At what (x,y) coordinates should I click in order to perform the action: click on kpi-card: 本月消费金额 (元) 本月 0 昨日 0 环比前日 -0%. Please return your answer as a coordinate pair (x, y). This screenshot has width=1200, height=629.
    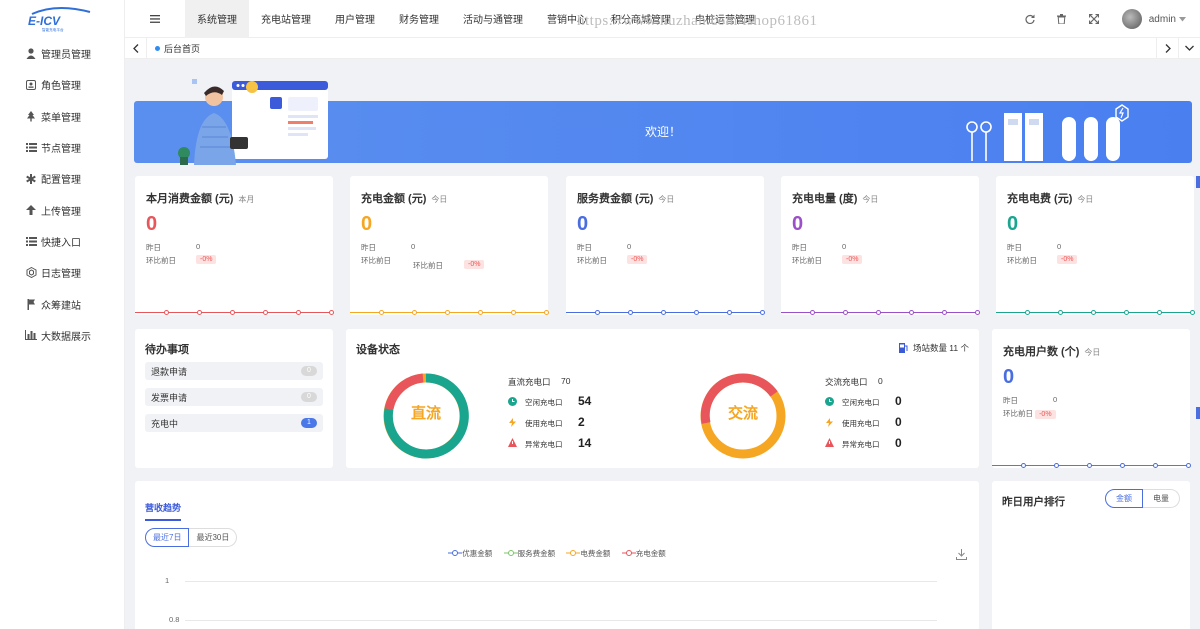
    Looking at the image, I should click on (251, 245).